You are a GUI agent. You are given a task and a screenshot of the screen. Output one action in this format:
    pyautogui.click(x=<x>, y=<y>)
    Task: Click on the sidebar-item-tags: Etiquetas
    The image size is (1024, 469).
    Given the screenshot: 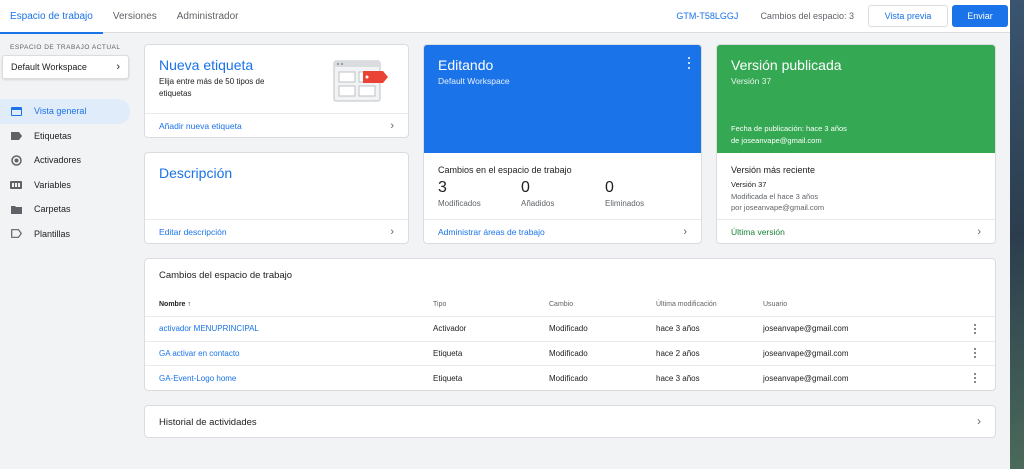 What is the action you would take?
    pyautogui.click(x=65, y=136)
    